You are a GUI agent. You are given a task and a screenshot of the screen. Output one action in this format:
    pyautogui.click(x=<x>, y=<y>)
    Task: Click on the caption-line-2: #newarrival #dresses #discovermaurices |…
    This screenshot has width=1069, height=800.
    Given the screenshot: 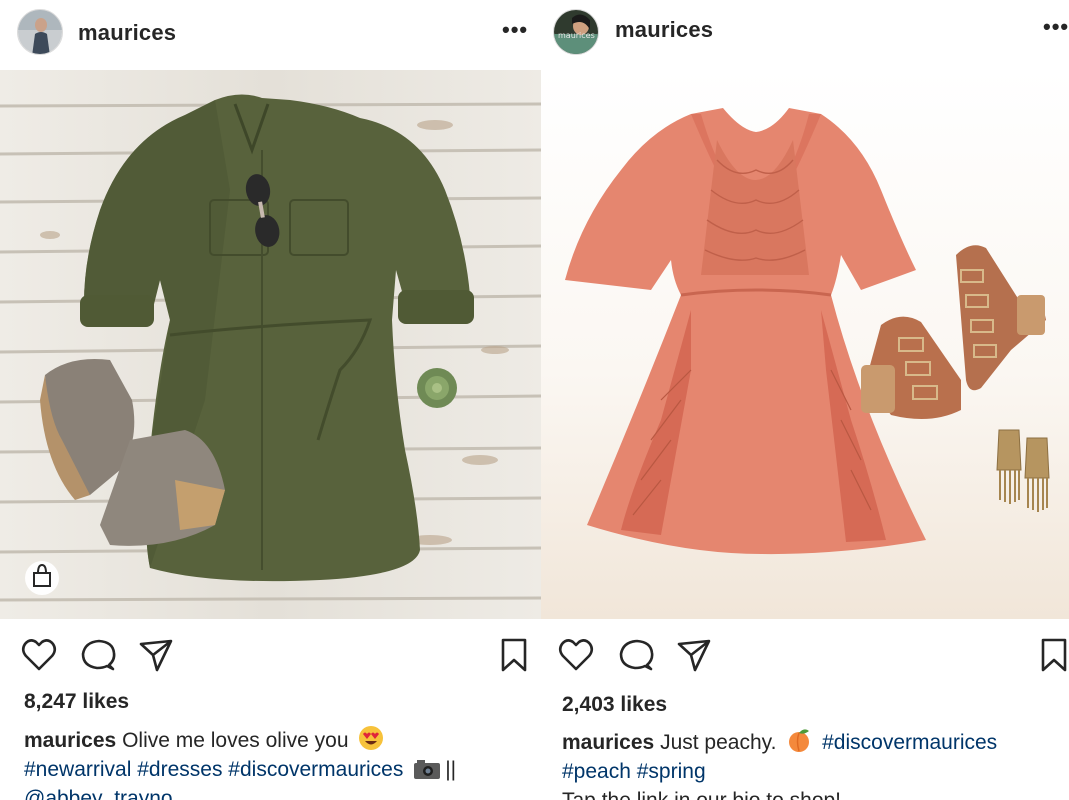 What is the action you would take?
    pyautogui.click(x=281, y=769)
    